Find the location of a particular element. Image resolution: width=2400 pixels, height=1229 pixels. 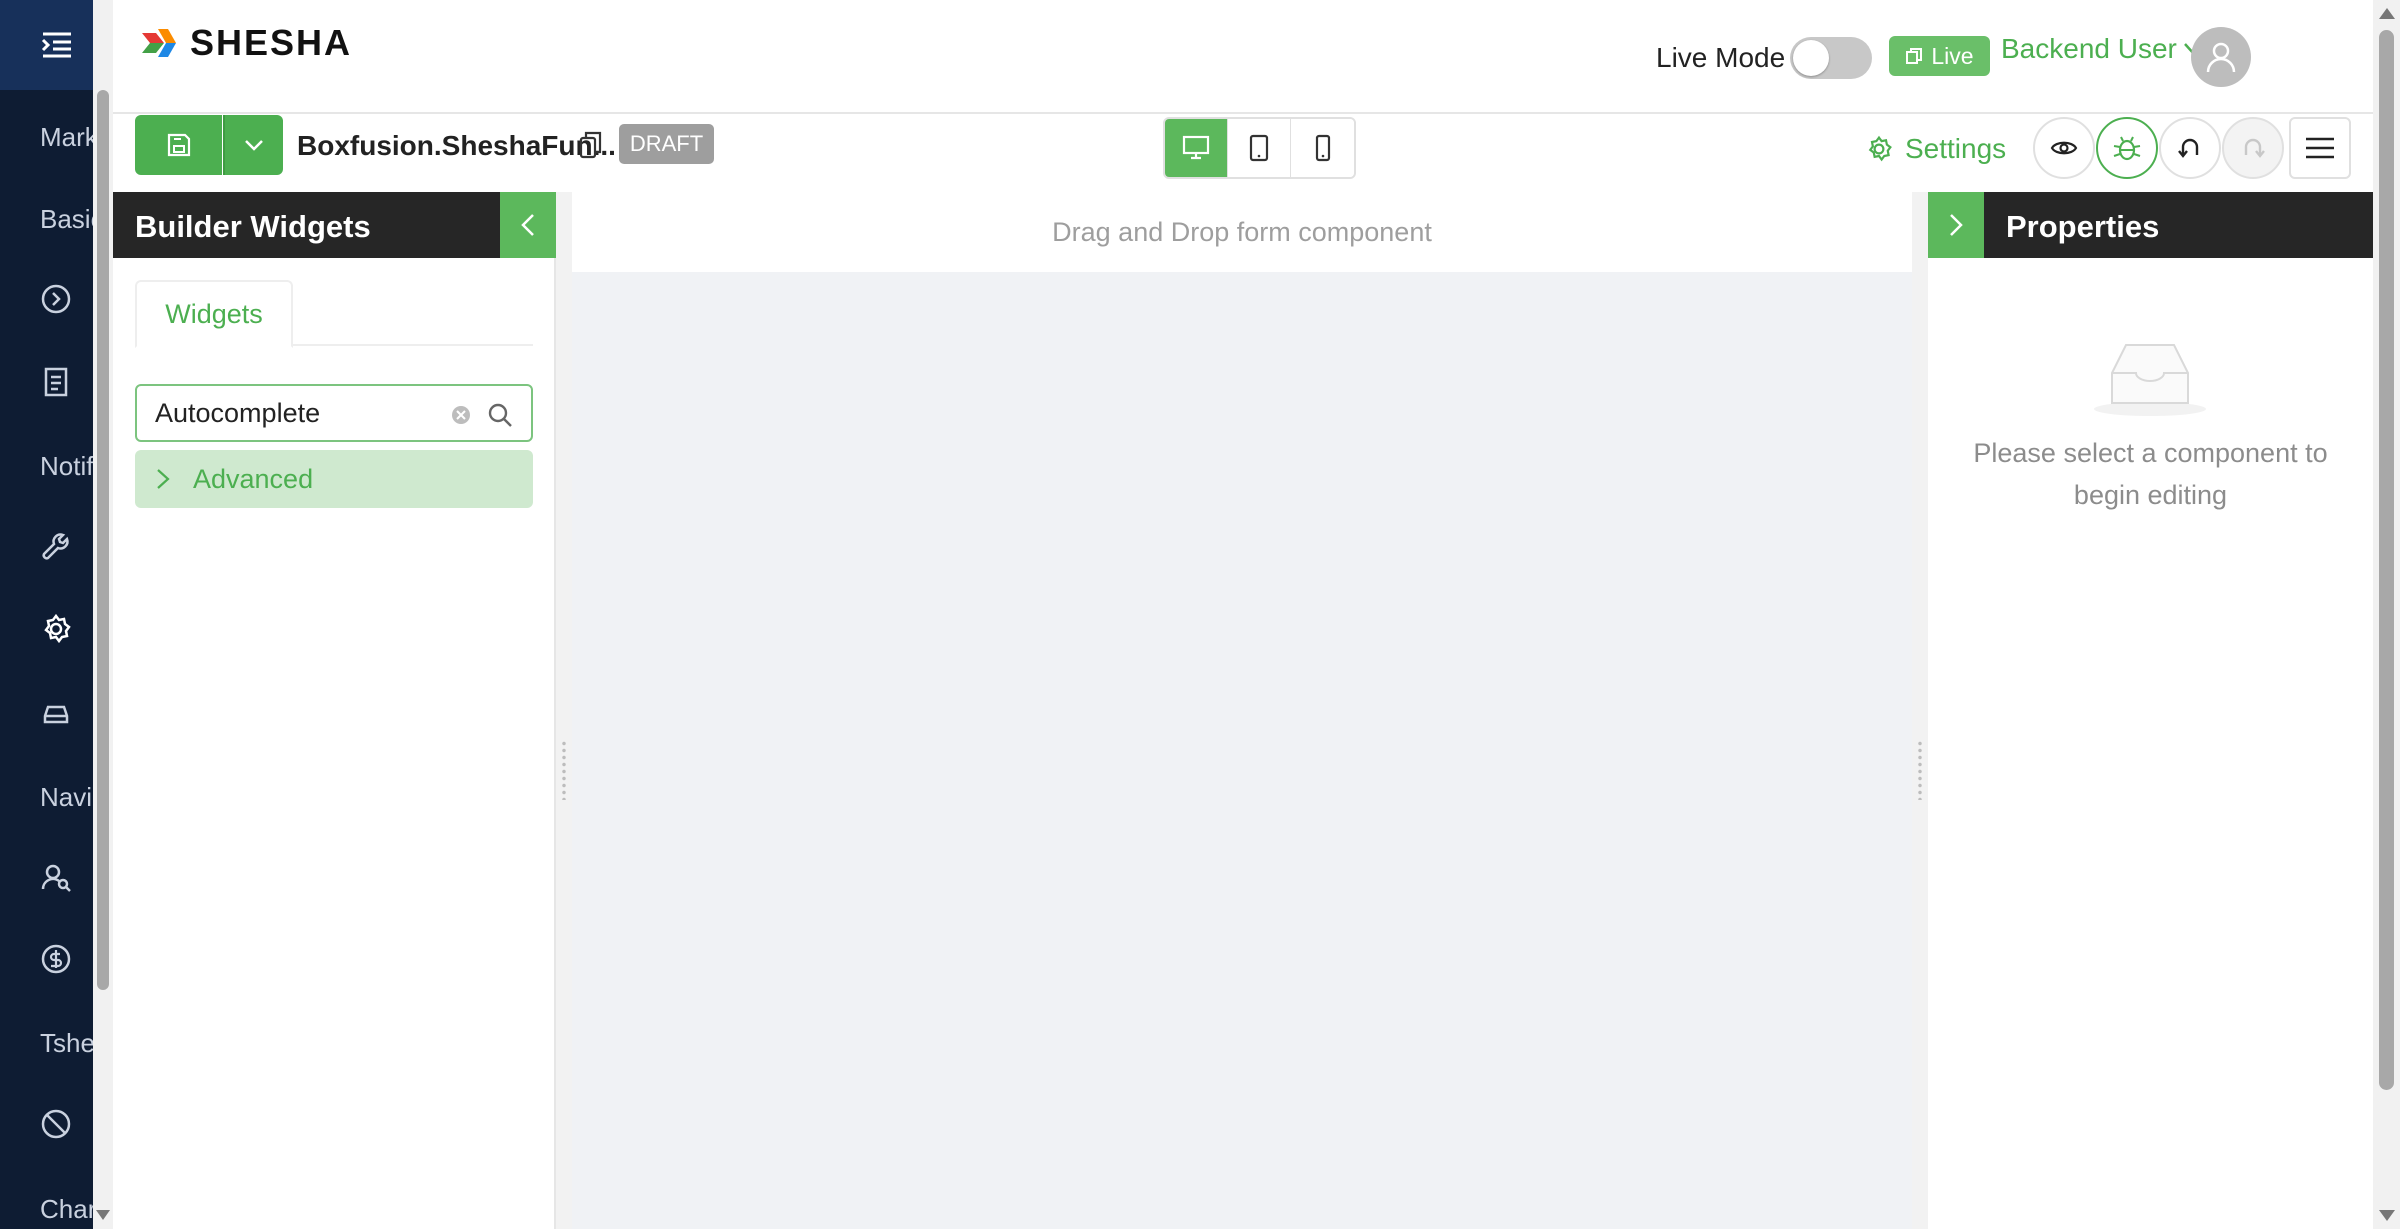

tablet-icon is located at coordinates (1259, 148).